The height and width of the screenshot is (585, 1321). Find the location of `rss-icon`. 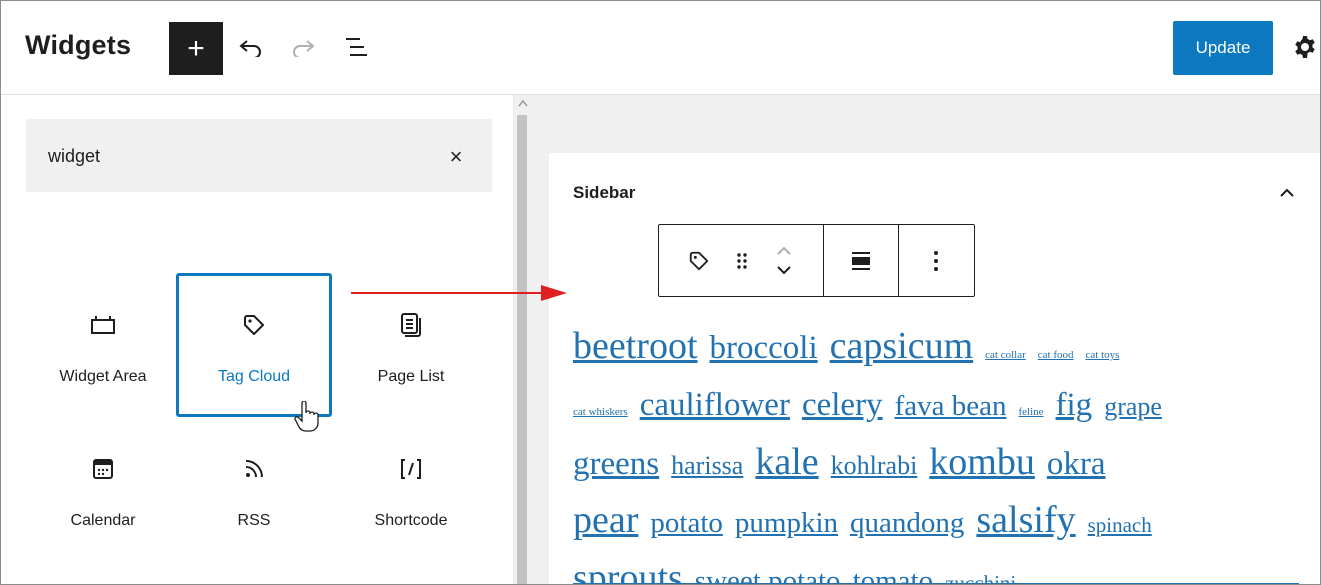

rss-icon is located at coordinates (254, 469).